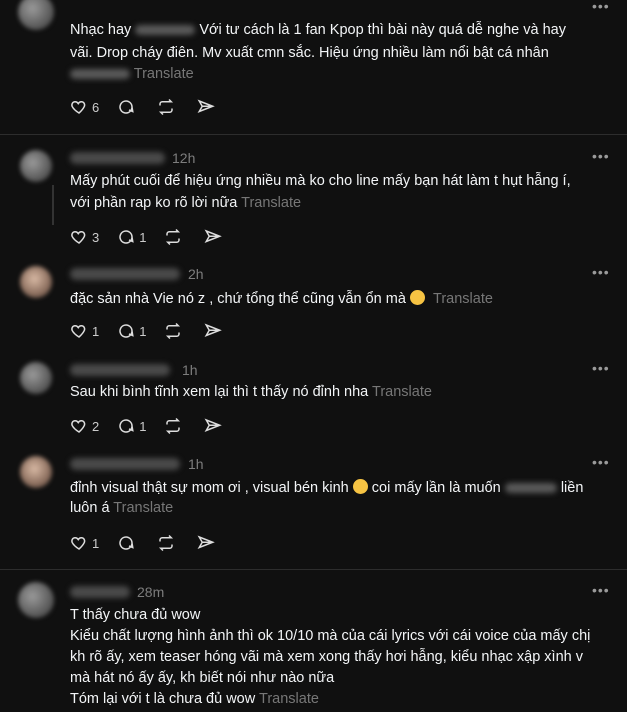 This screenshot has height=712, width=627. I want to click on comment-text: Translate, so click(132, 74).